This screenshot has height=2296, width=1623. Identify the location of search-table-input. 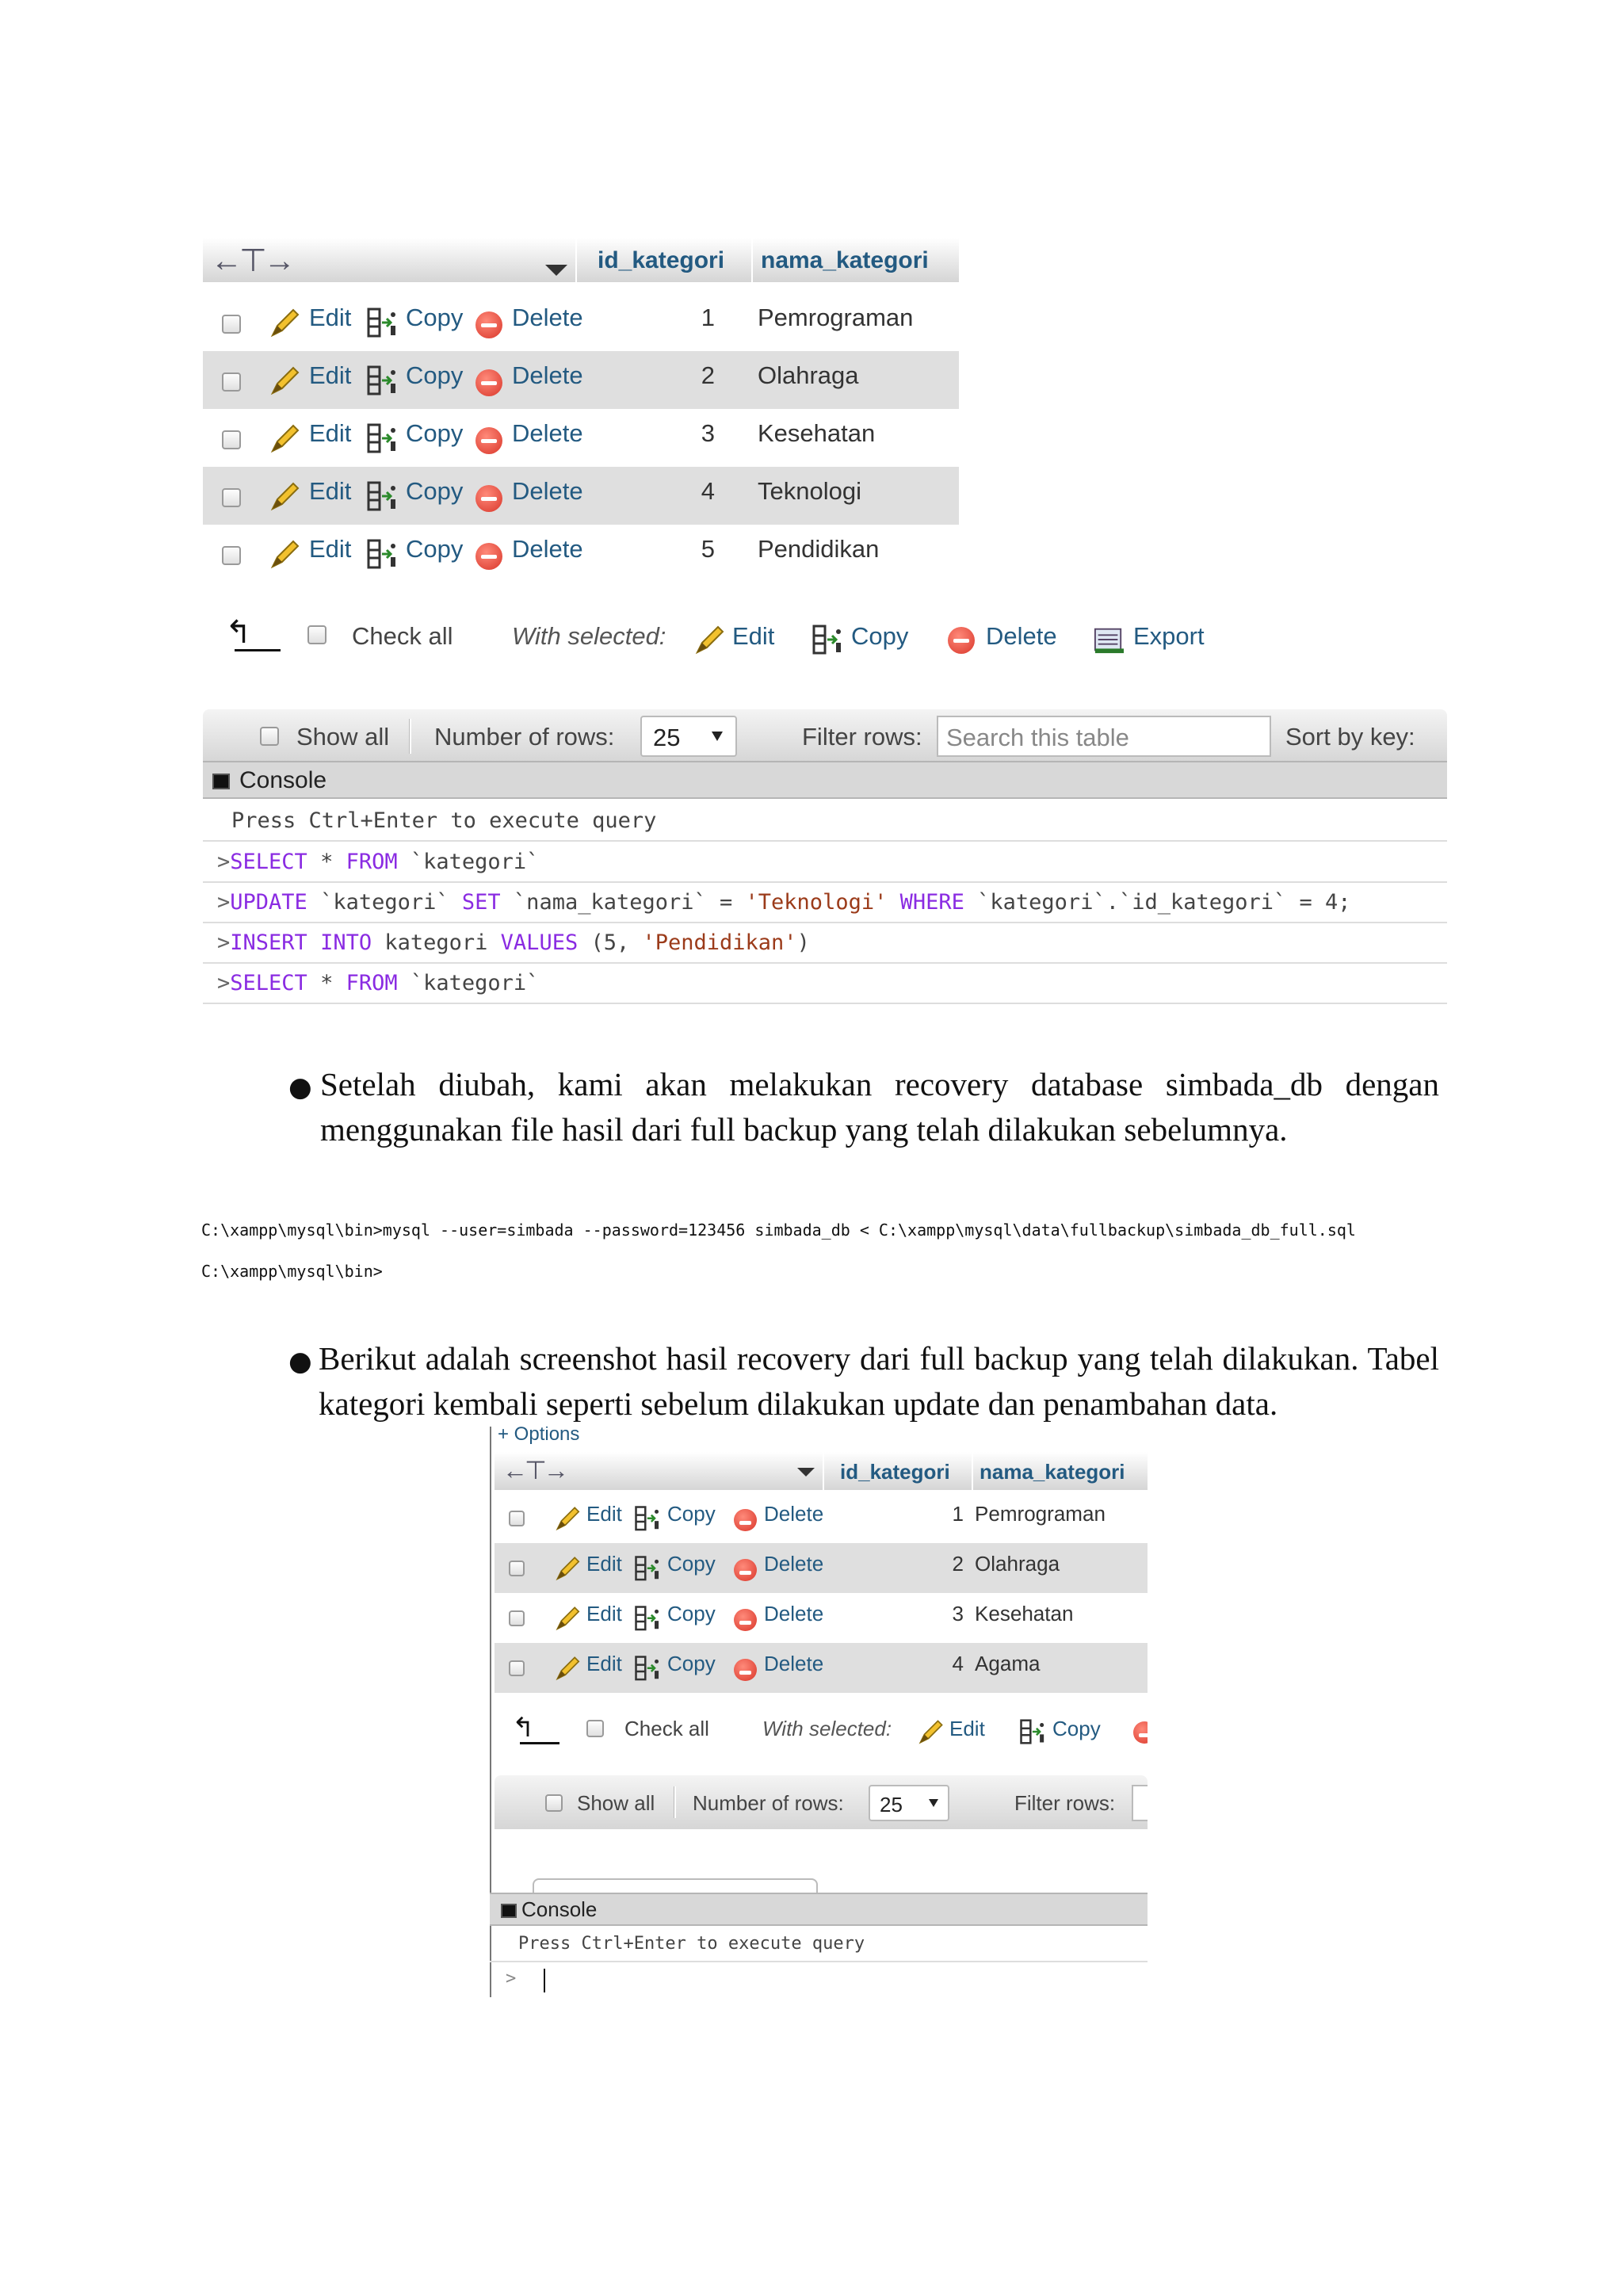
(1140, 1803).